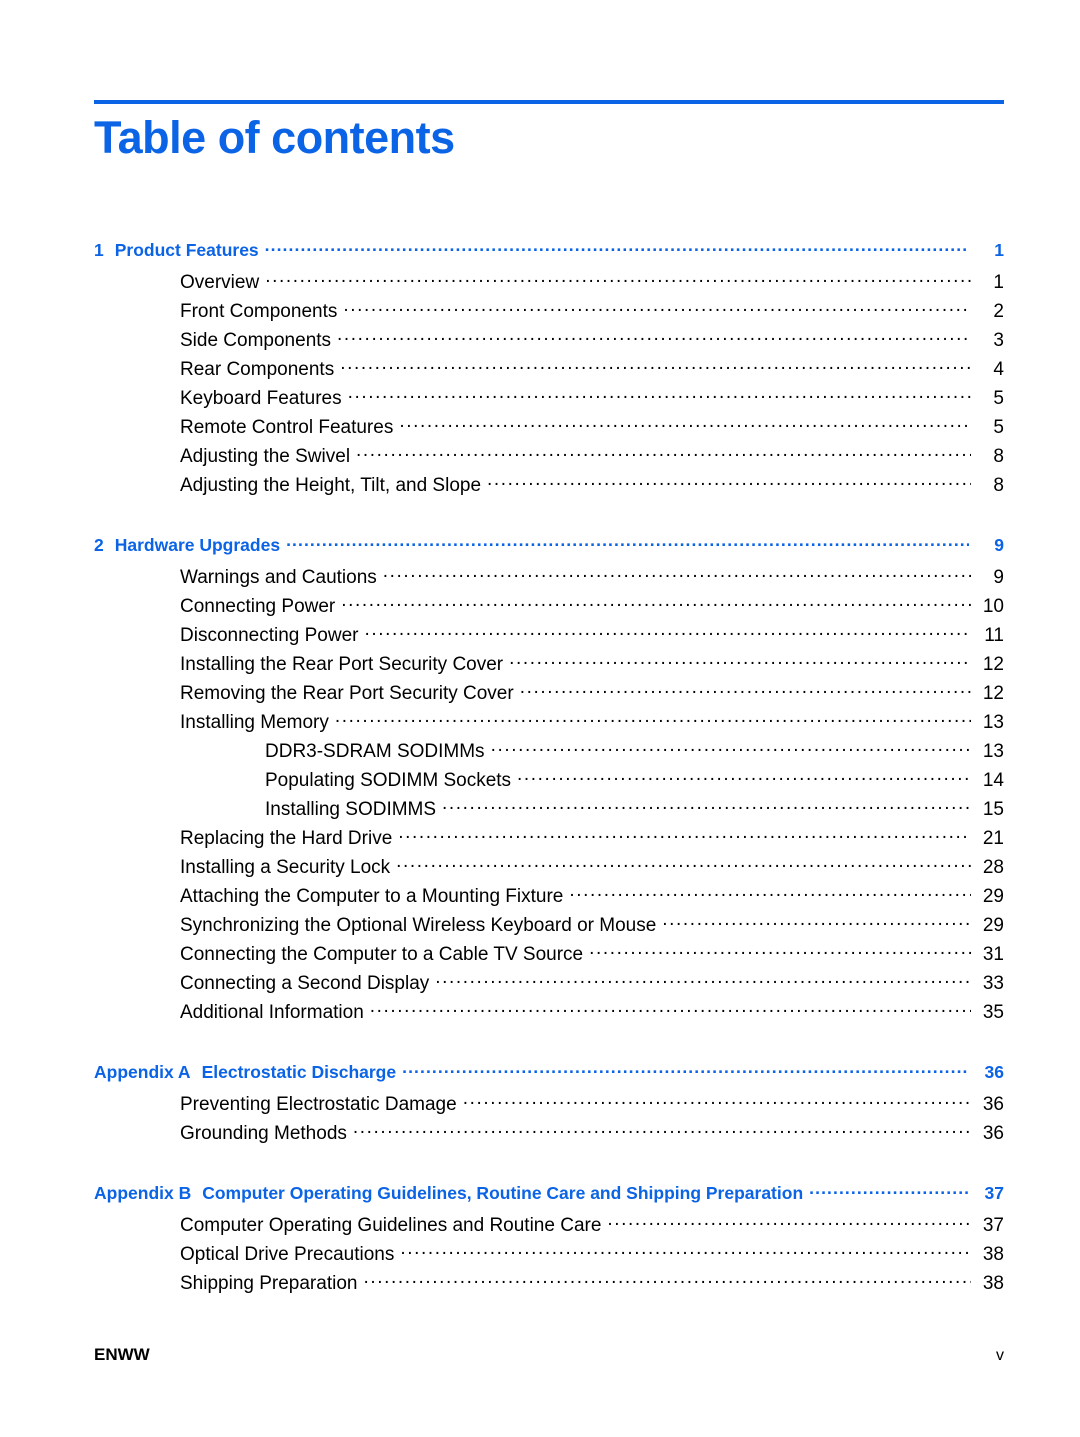  What do you see at coordinates (993, 809) in the screenshot?
I see `toc-entry-page-number: 15` at bounding box center [993, 809].